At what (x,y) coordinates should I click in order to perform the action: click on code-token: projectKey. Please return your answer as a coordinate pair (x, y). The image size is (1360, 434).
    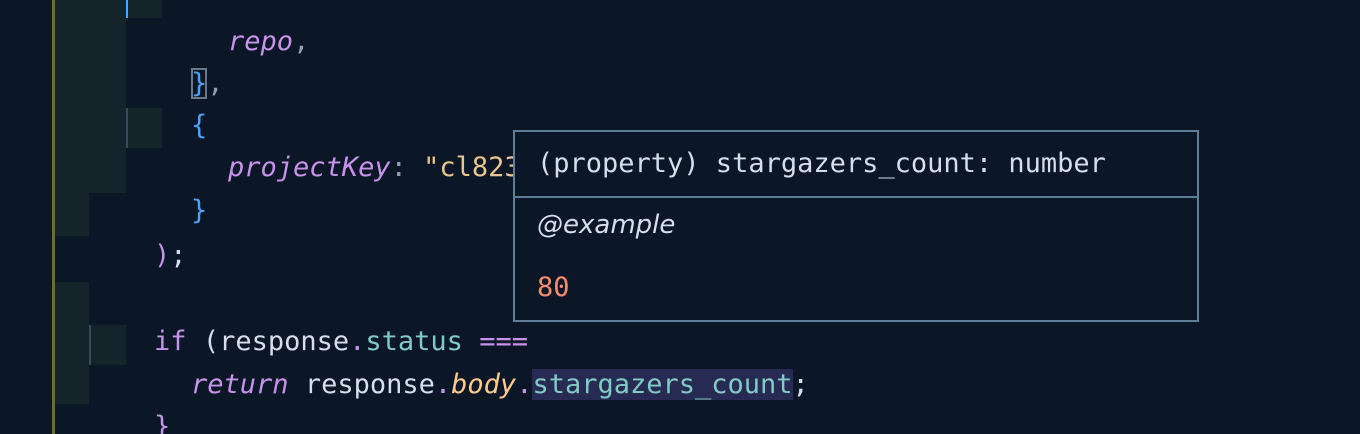
    Looking at the image, I should click on (309, 167).